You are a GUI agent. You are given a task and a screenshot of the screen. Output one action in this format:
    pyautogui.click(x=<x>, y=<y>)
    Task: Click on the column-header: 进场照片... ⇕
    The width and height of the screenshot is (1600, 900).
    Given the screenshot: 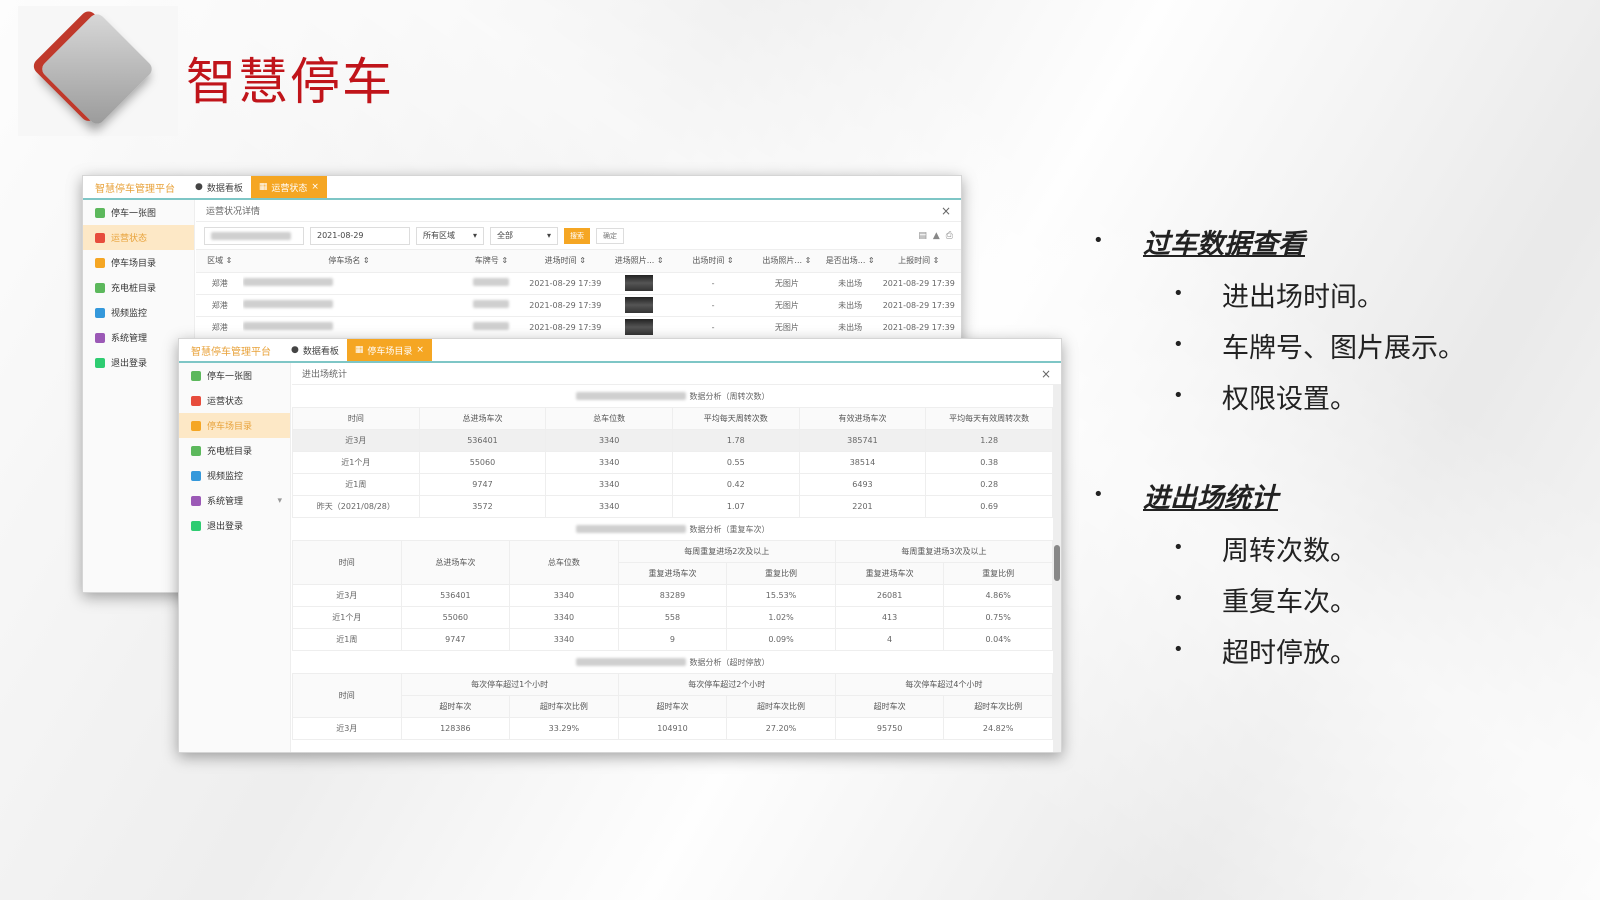 What is the action you would take?
    pyautogui.click(x=639, y=261)
    